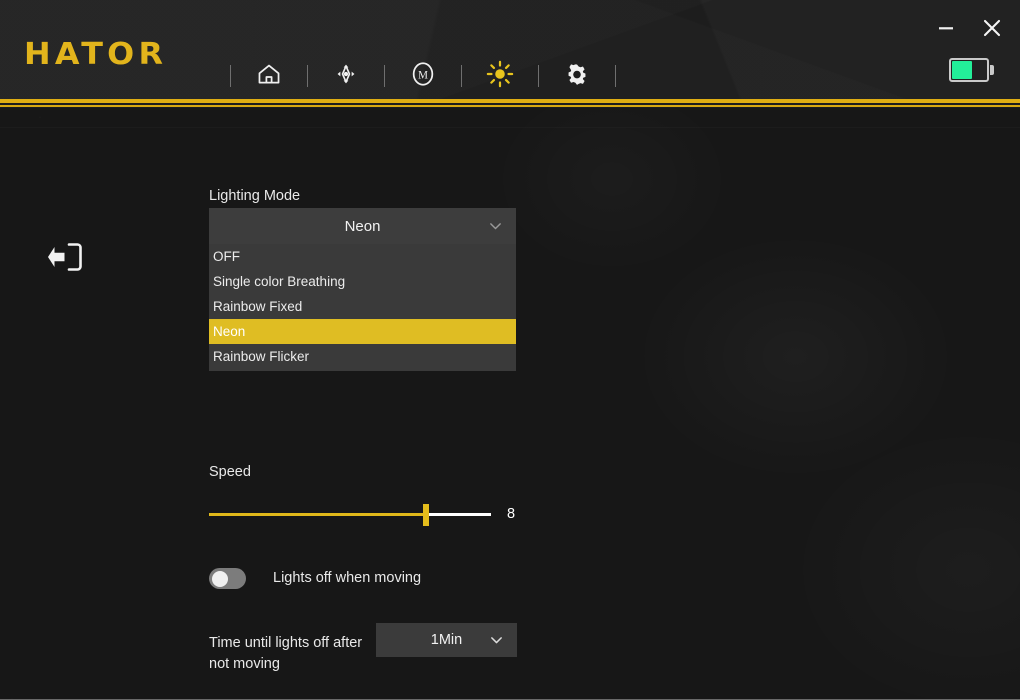 This screenshot has width=1020, height=700. I want to click on nav-item-settings, so click(577, 76).